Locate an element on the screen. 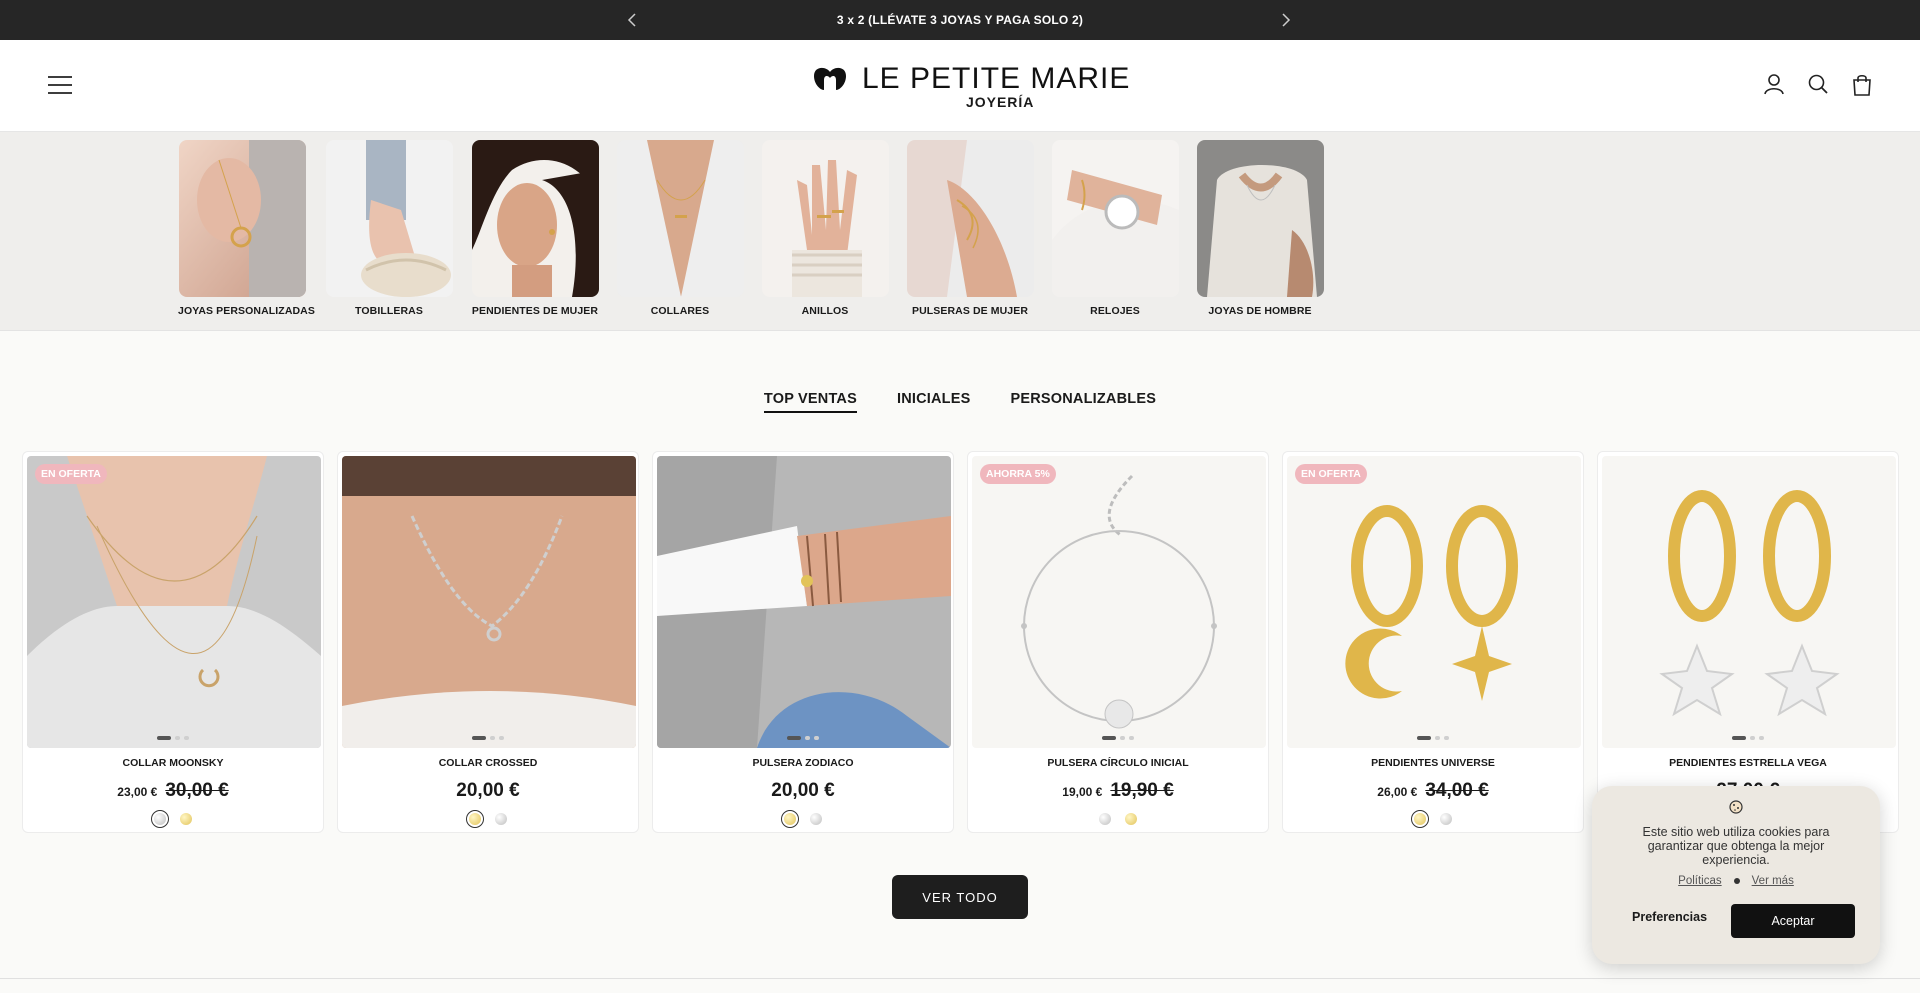 This screenshot has height=993, width=1920. sale-price: 26,00 € is located at coordinates (1397, 792).